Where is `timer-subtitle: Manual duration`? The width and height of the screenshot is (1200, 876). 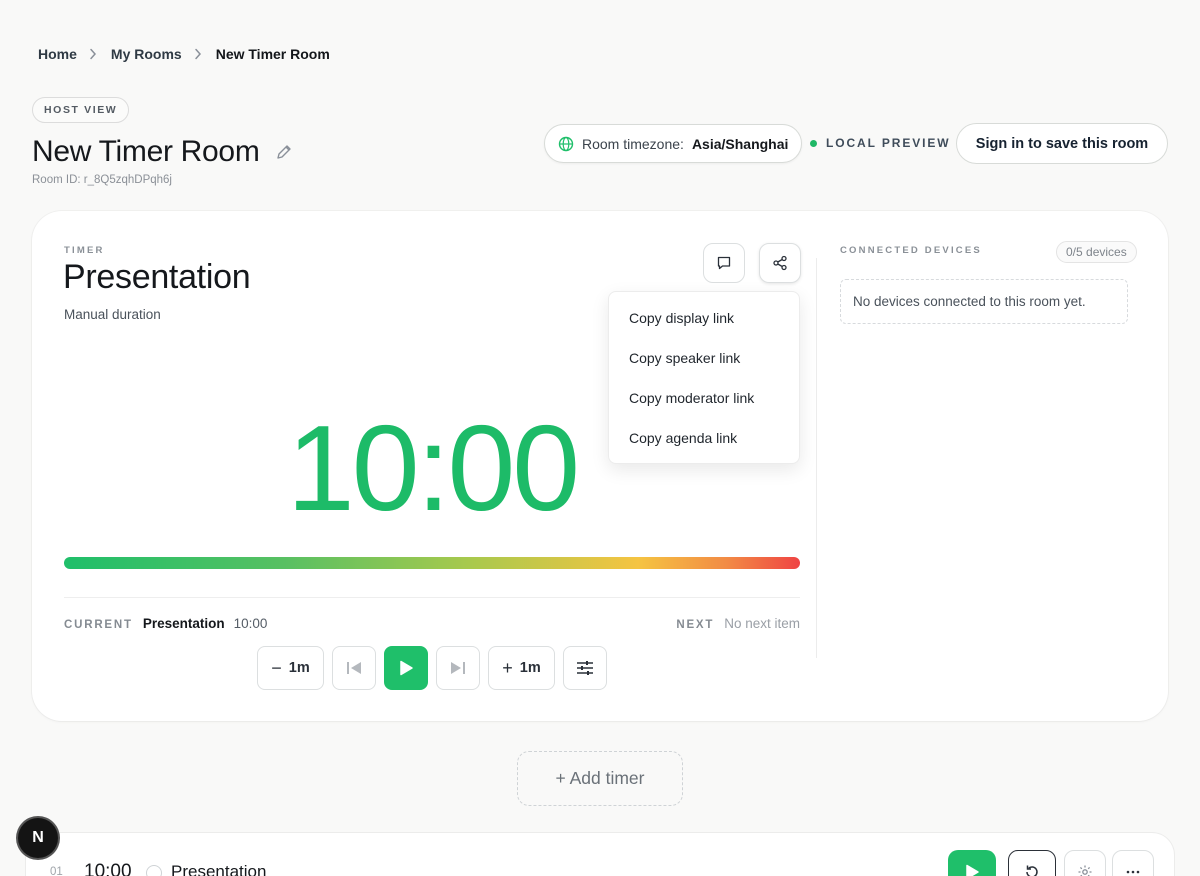 timer-subtitle: Manual duration is located at coordinates (112, 314).